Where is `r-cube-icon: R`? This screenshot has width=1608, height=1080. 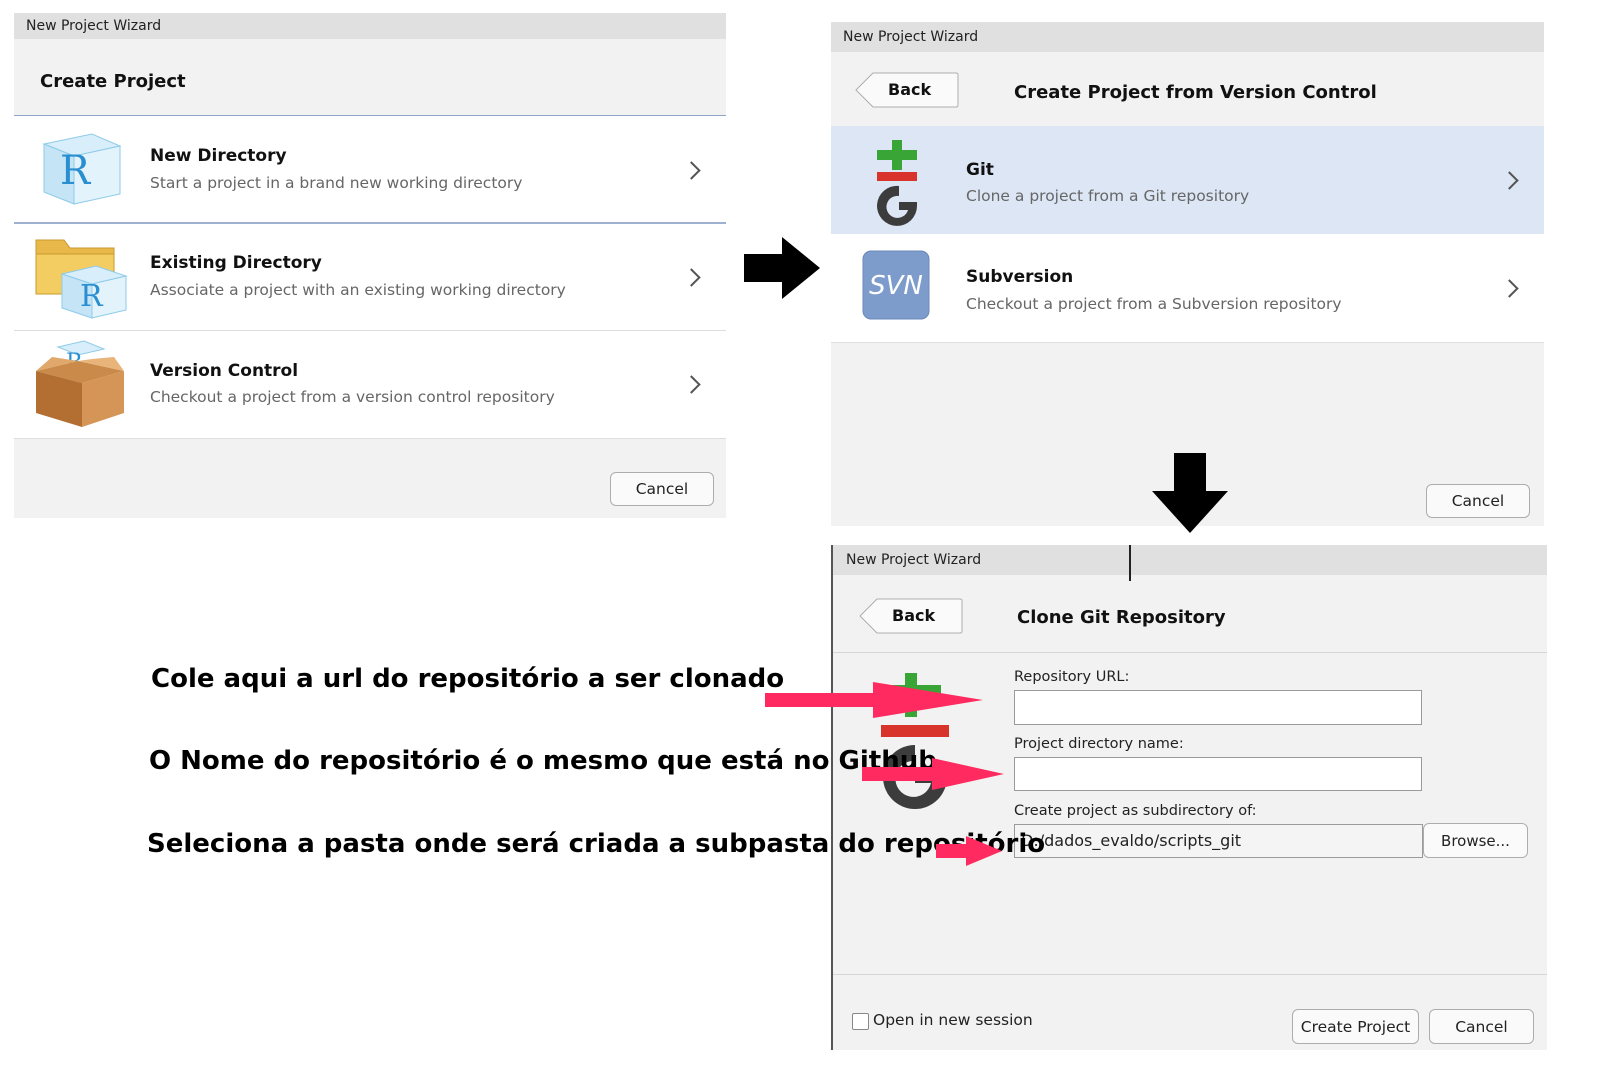
r-cube-icon: R is located at coordinates (79, 170).